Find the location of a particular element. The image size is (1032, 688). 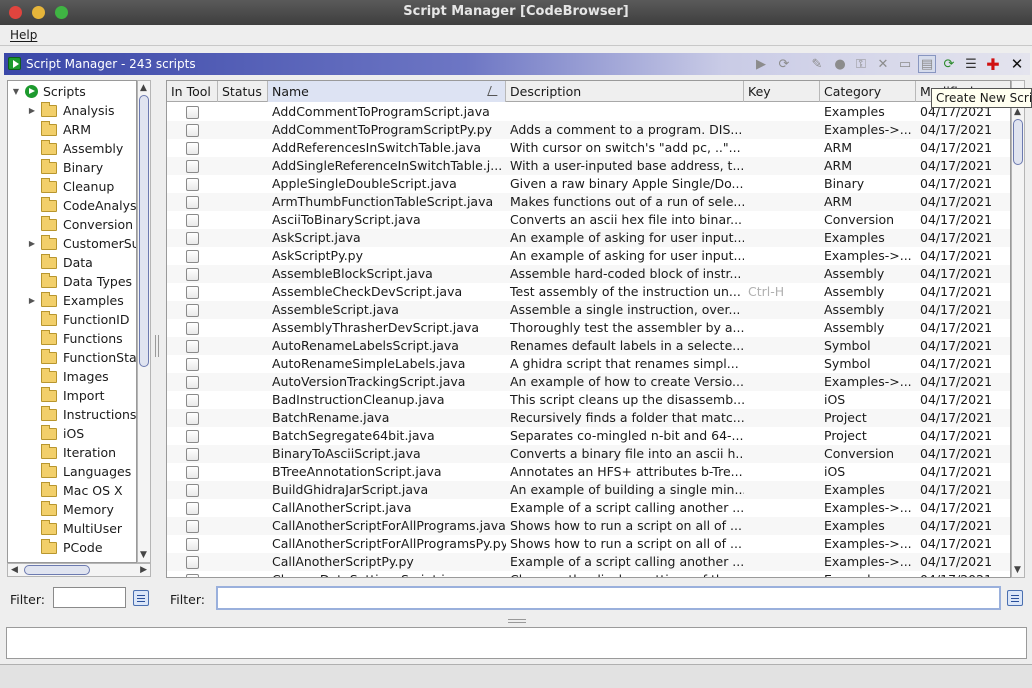

filter-options-icon is located at coordinates (141, 598).